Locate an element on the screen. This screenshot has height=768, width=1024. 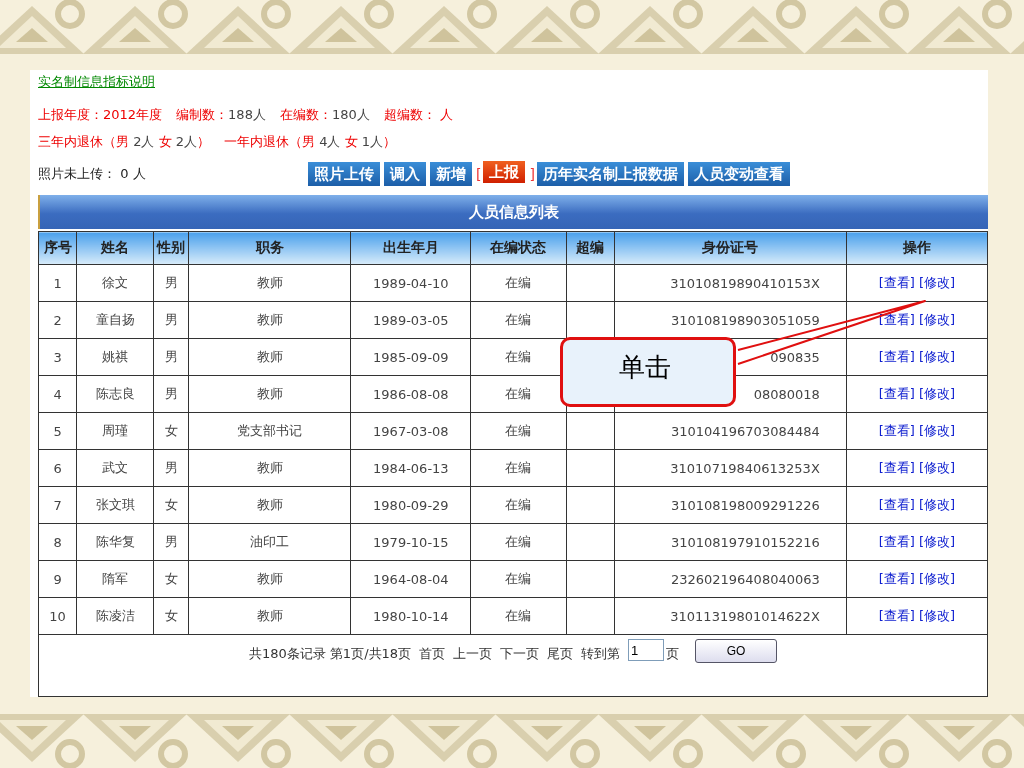
table-cell: 1980-10-14 is located at coordinates (410, 616).